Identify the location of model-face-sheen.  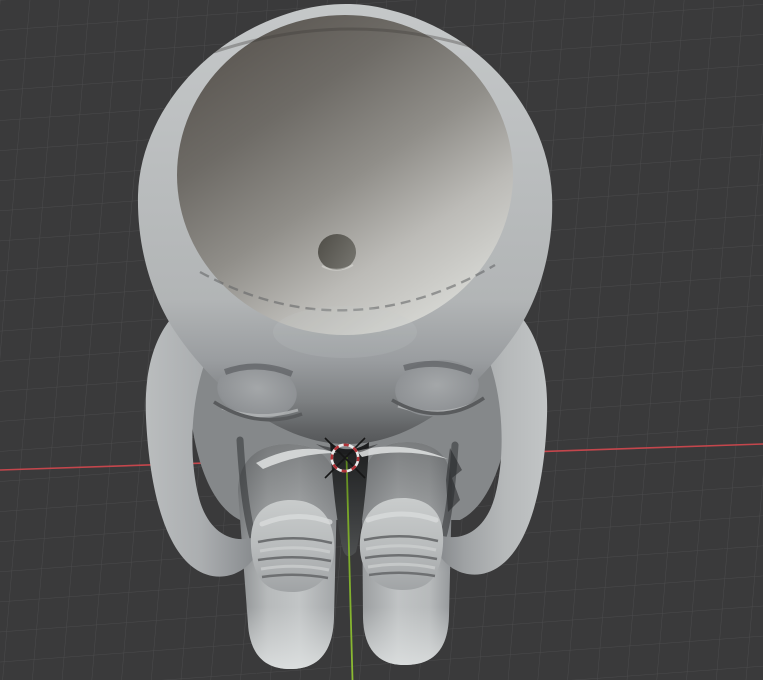
(345, 332).